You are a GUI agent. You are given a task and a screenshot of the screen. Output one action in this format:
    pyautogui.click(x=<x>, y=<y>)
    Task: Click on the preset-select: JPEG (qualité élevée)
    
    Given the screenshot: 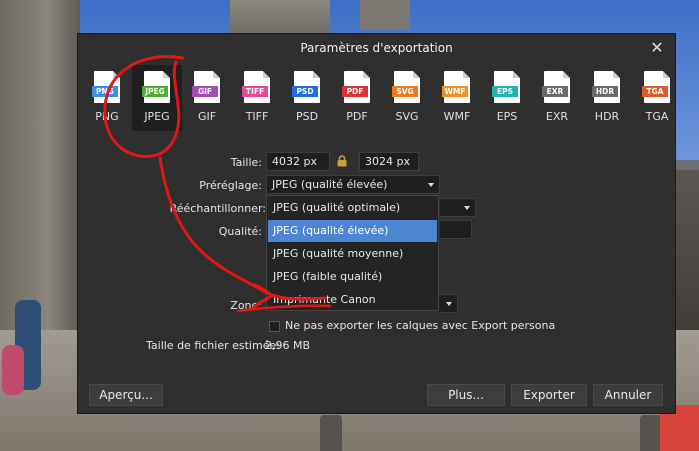 What is the action you would take?
    pyautogui.click(x=353, y=184)
    